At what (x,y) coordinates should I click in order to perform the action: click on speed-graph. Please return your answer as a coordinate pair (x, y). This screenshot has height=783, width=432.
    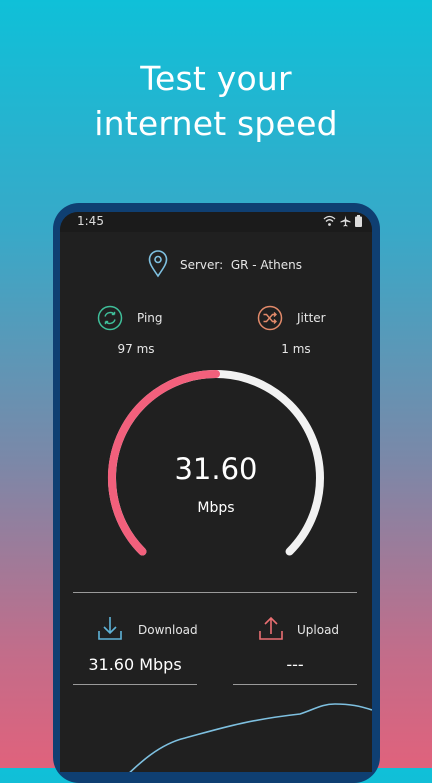
    Looking at the image, I should click on (250, 737).